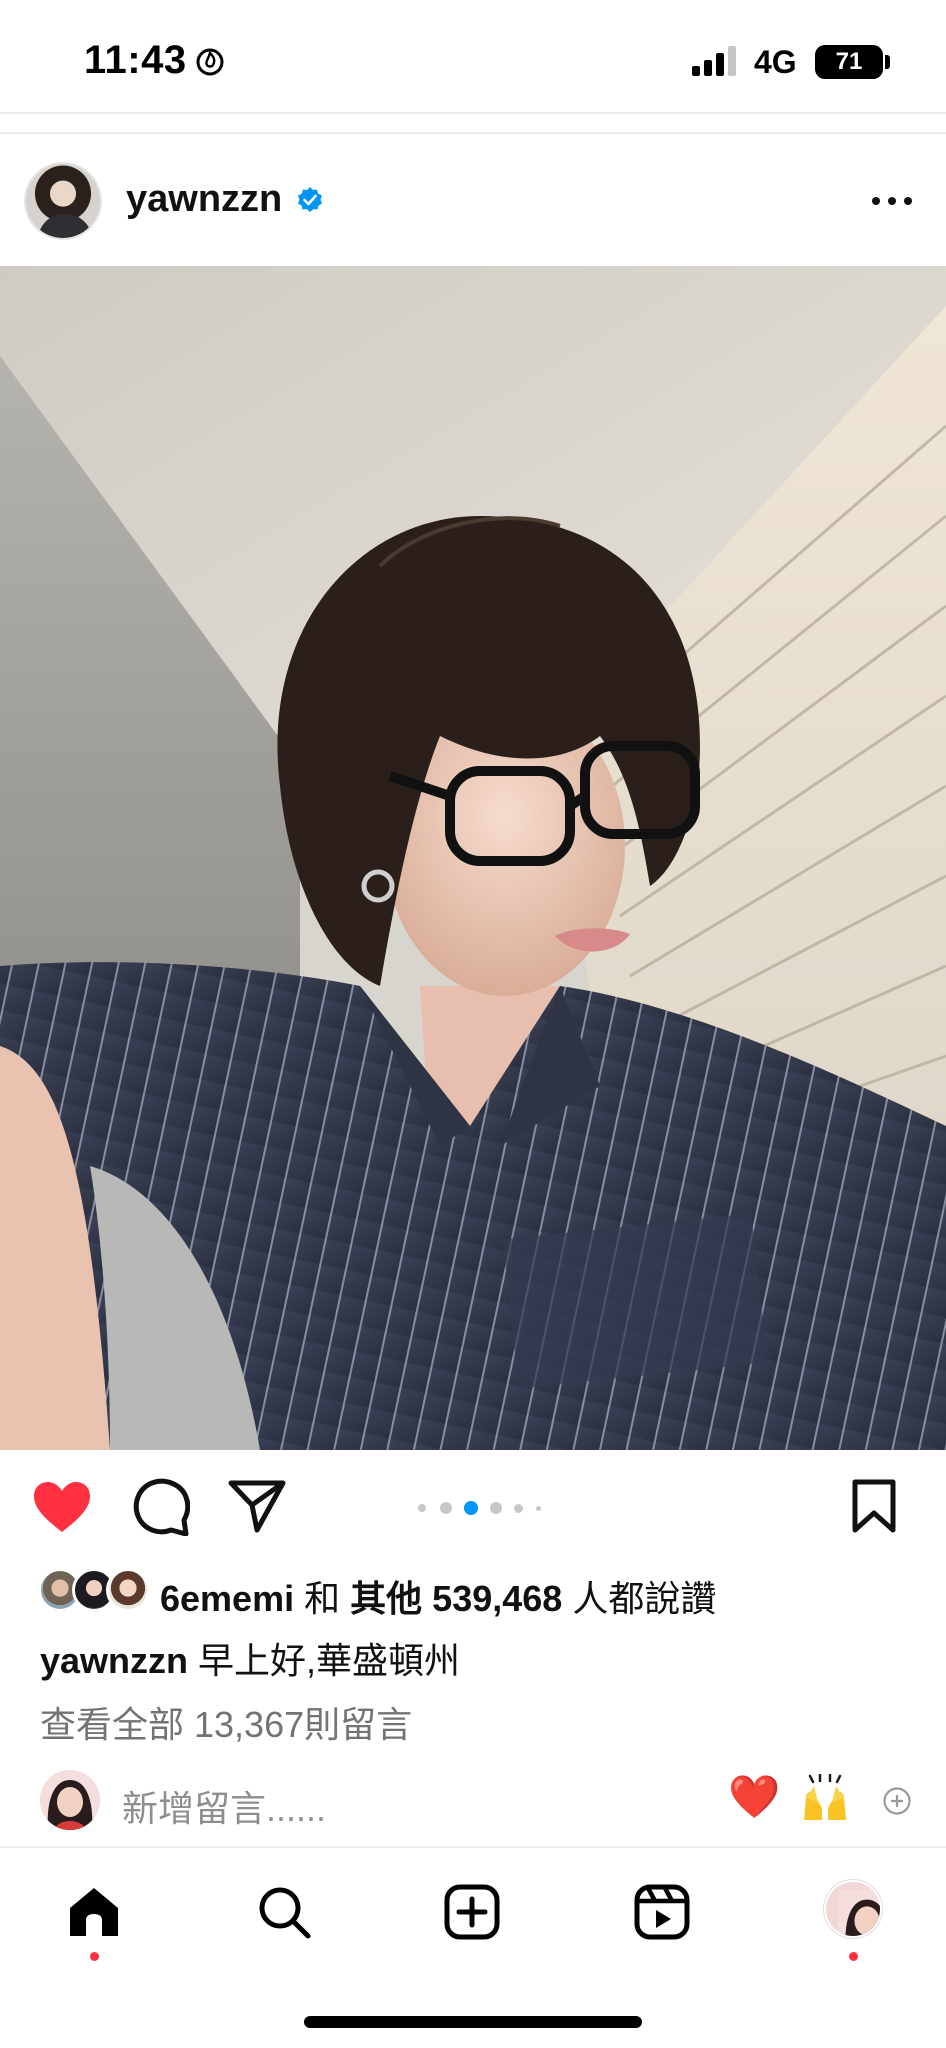 This screenshot has height=2048, width=946. Describe the element at coordinates (497, 1598) in the screenshot. I see `likes-count: 539,468` at that location.